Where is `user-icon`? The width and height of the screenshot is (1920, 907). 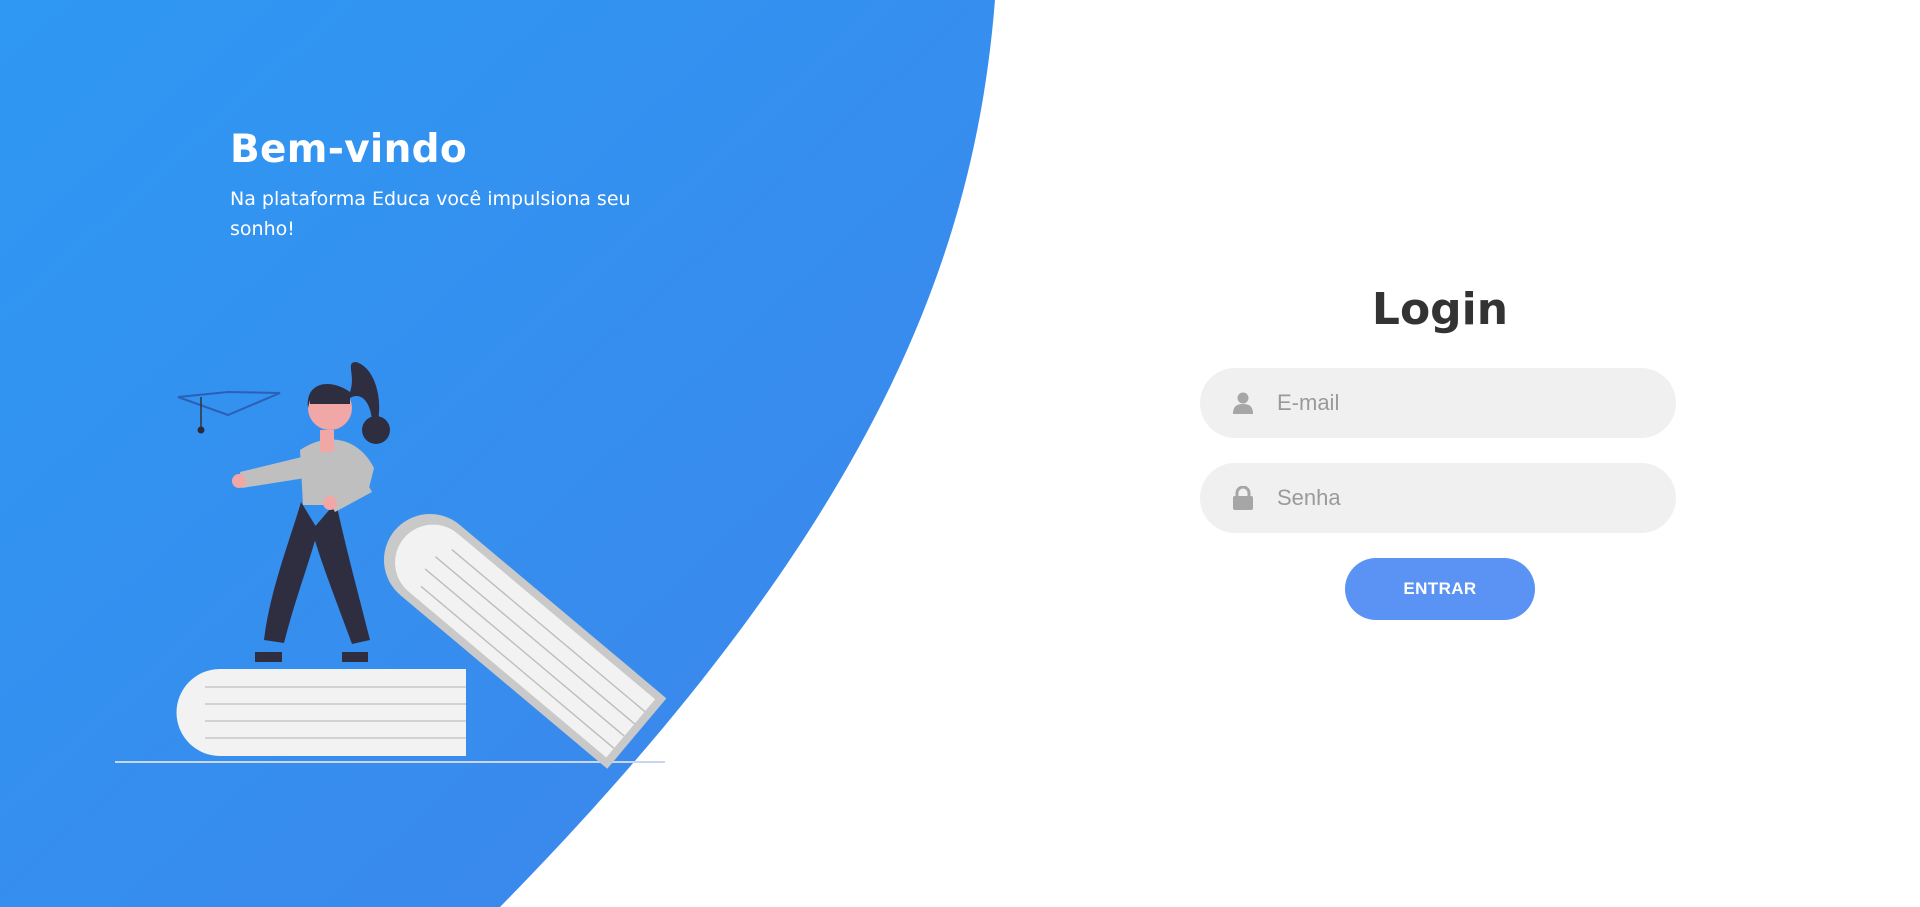
user-icon is located at coordinates (1243, 403).